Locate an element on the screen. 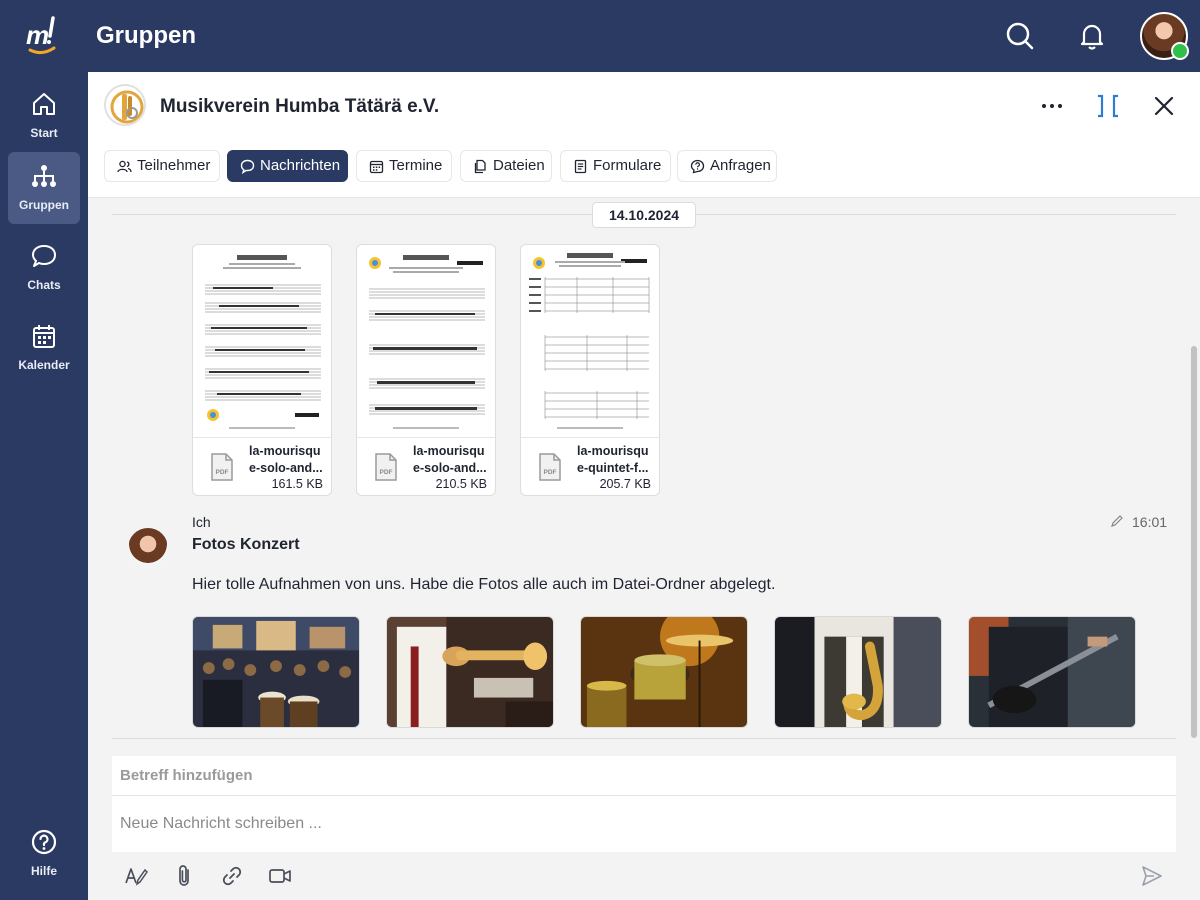  sidebar-item-kalender: Kalender is located at coordinates (44, 348).